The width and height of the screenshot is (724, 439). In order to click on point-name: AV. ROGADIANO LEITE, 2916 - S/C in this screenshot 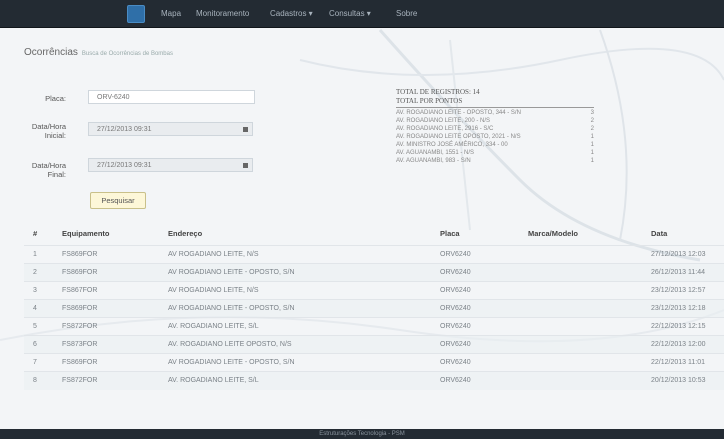, I will do `click(445, 129)`.